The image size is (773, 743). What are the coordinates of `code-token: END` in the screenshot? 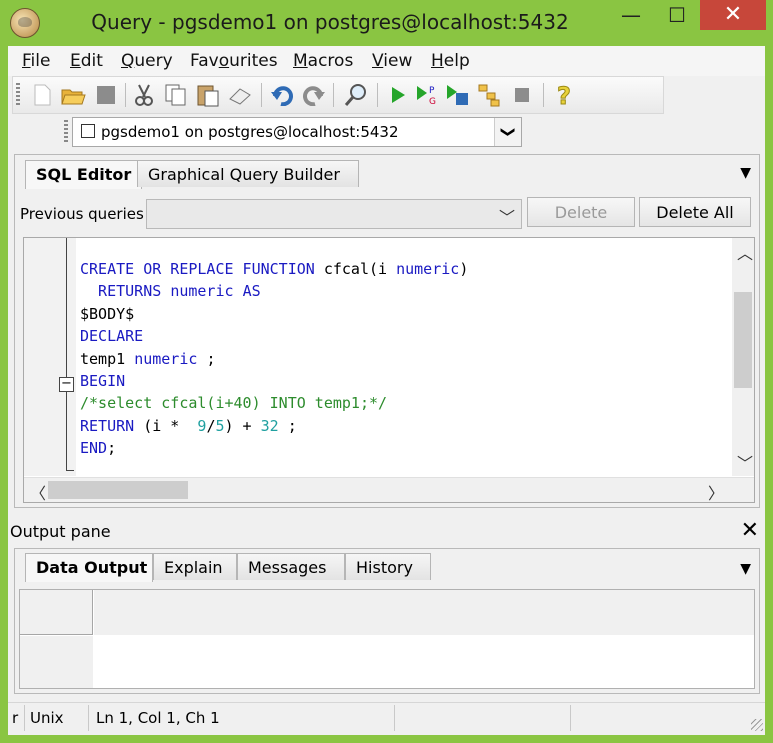 It's located at (94, 448).